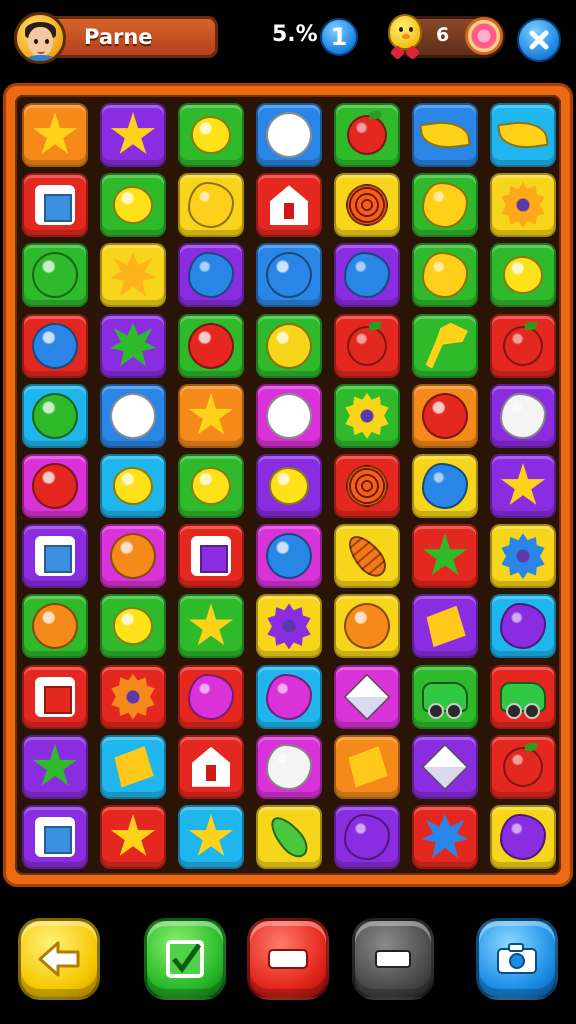 The image size is (576, 1024). What do you see at coordinates (288, 959) in the screenshot?
I see `remove-button` at bounding box center [288, 959].